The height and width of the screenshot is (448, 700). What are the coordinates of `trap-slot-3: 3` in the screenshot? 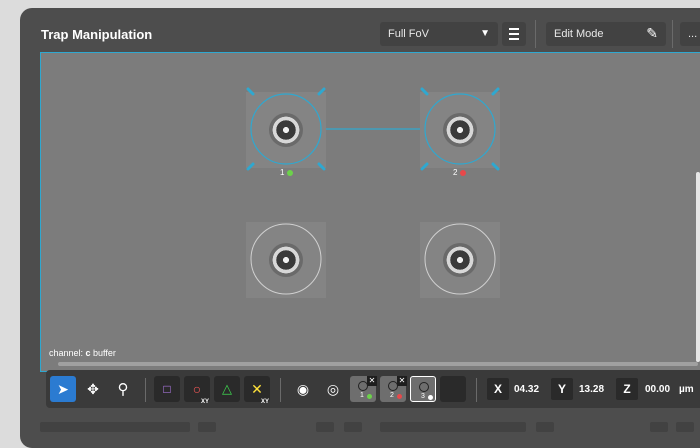 It's located at (423, 389).